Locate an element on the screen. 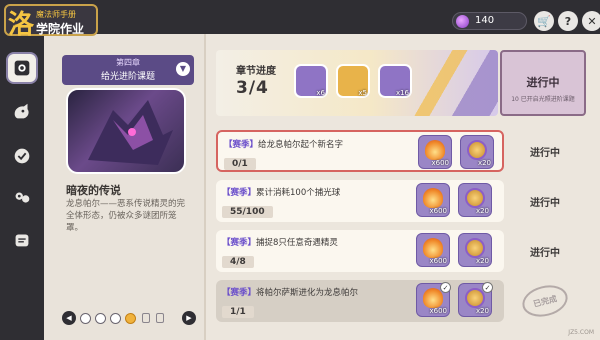 The width and height of the screenshot is (600, 340). close-icon: ✕ is located at coordinates (592, 21).